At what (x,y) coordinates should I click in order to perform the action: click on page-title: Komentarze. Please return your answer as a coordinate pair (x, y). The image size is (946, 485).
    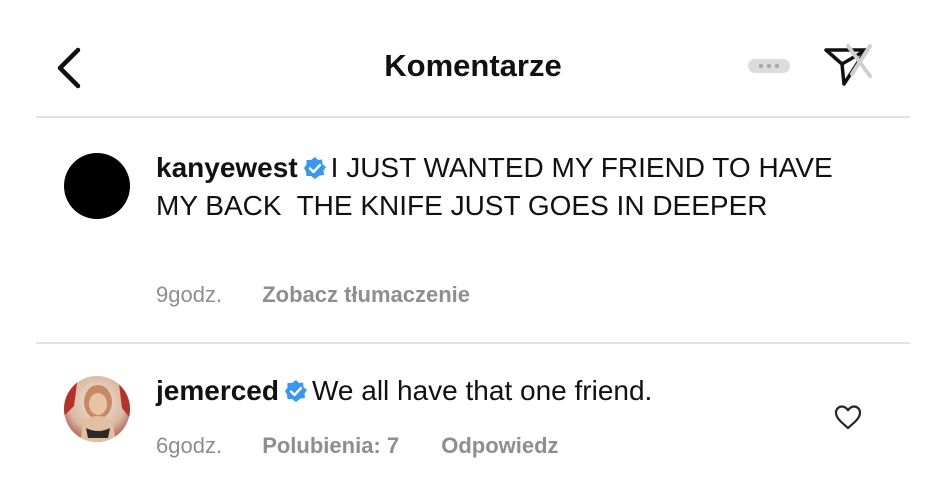
    Looking at the image, I should click on (473, 65).